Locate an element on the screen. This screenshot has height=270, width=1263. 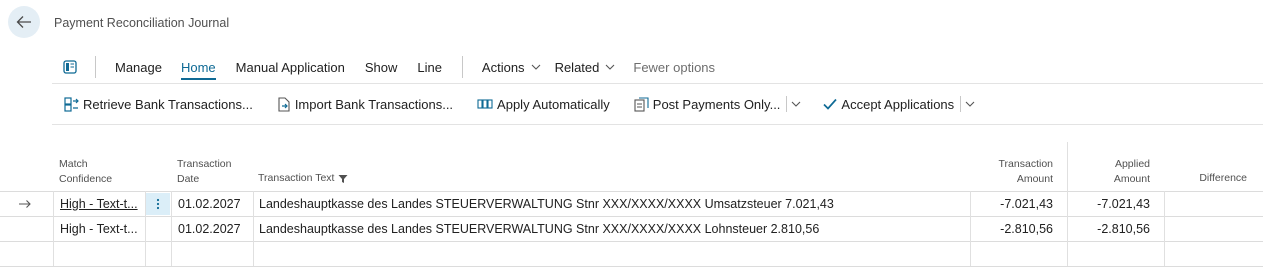
checkmark-icon is located at coordinates (830, 104).